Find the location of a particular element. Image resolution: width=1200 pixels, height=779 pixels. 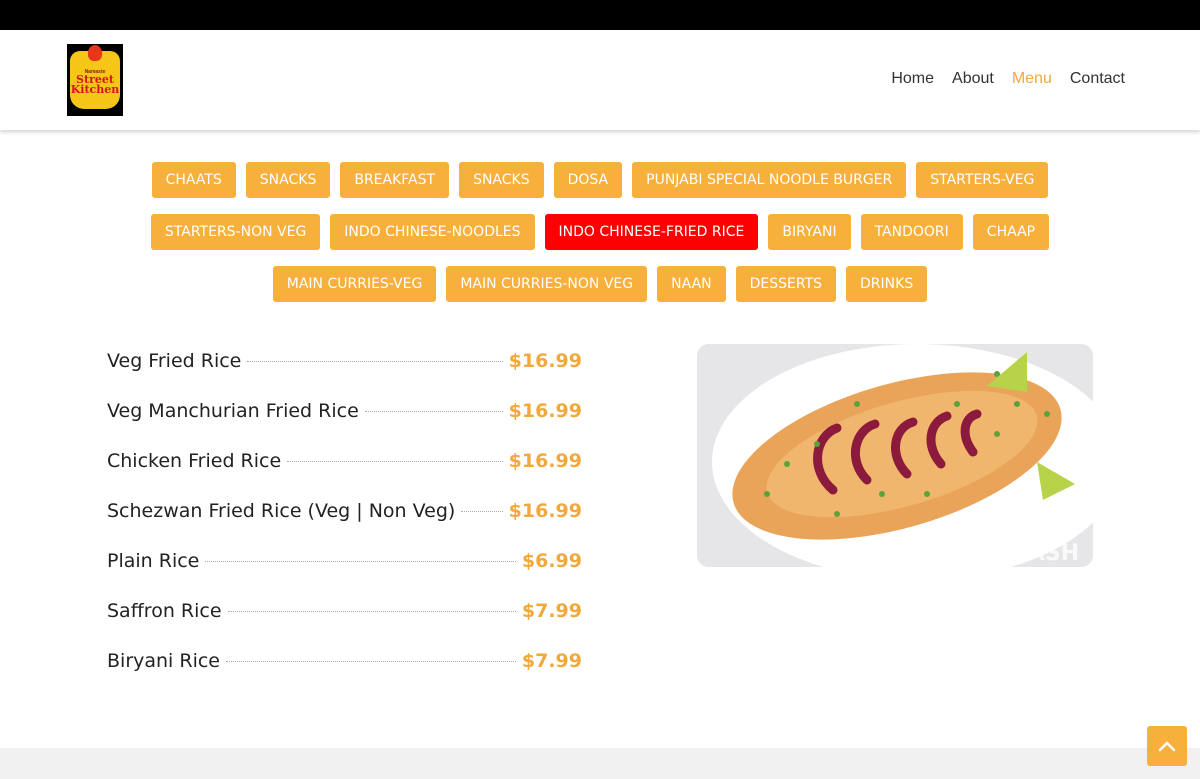

category-button-desserts: DESSERTS is located at coordinates (786, 284).